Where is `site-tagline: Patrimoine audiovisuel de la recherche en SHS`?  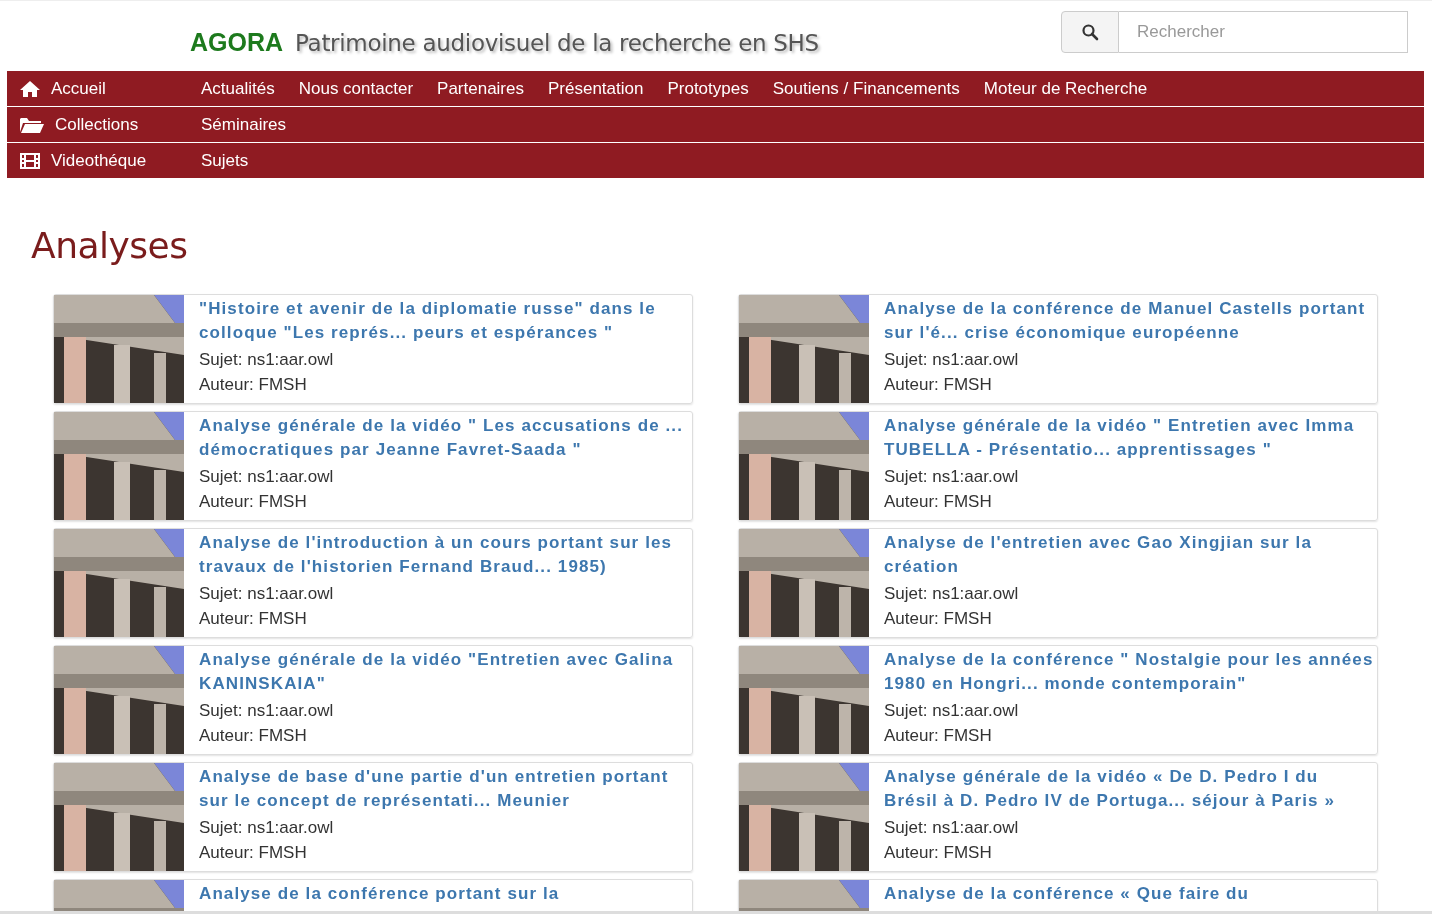
site-tagline: Patrimoine audiovisuel de la recherche en SHS is located at coordinates (557, 42).